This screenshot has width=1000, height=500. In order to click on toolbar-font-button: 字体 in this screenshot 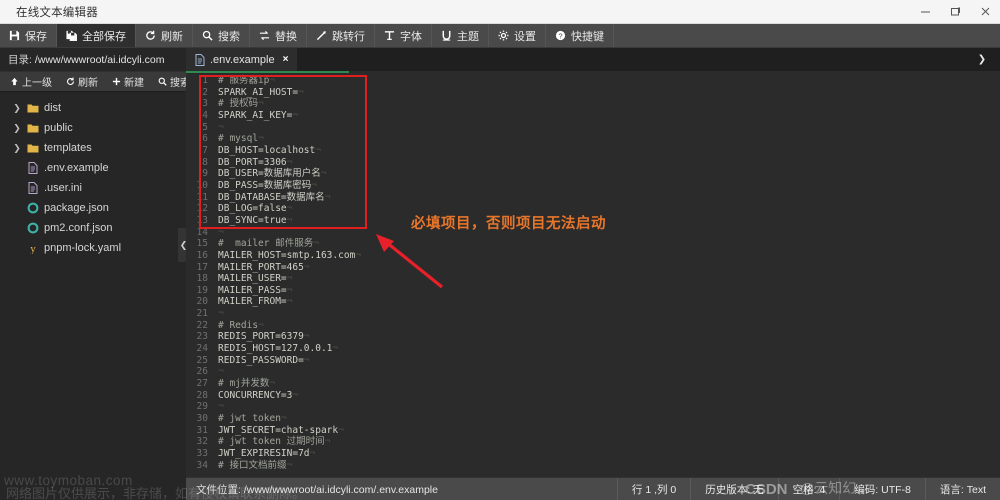, I will do `click(403, 35)`.